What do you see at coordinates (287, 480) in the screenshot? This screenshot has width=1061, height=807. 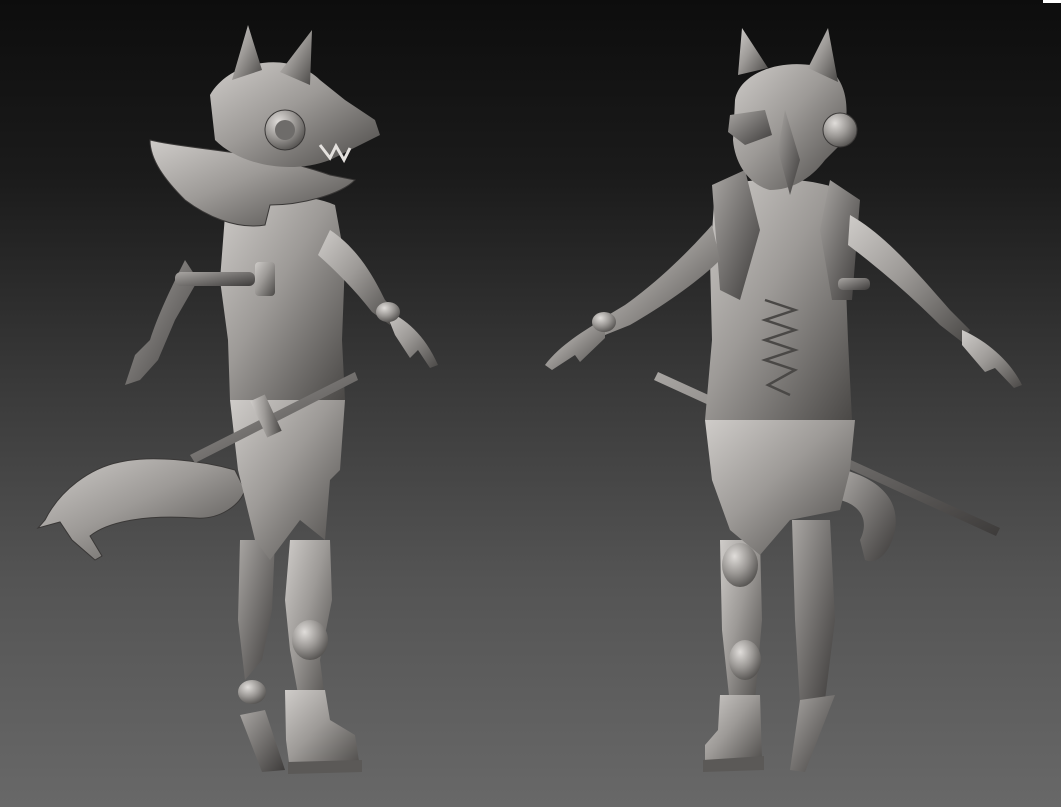 I see `tunic-skirt` at bounding box center [287, 480].